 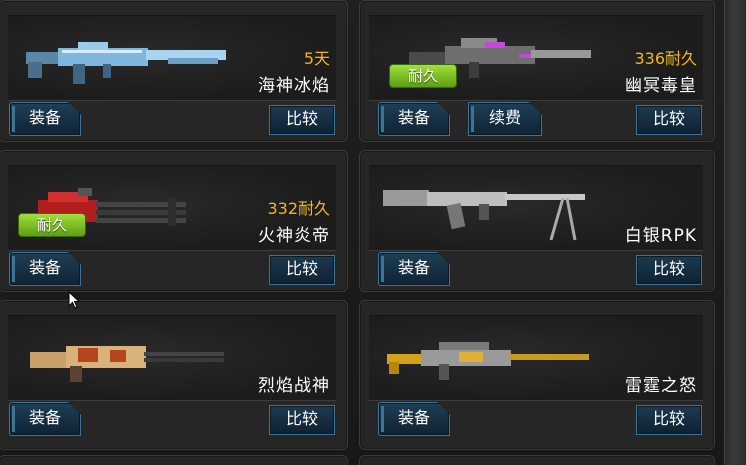 I want to click on weapon-name: 海神冰焰, so click(x=294, y=86).